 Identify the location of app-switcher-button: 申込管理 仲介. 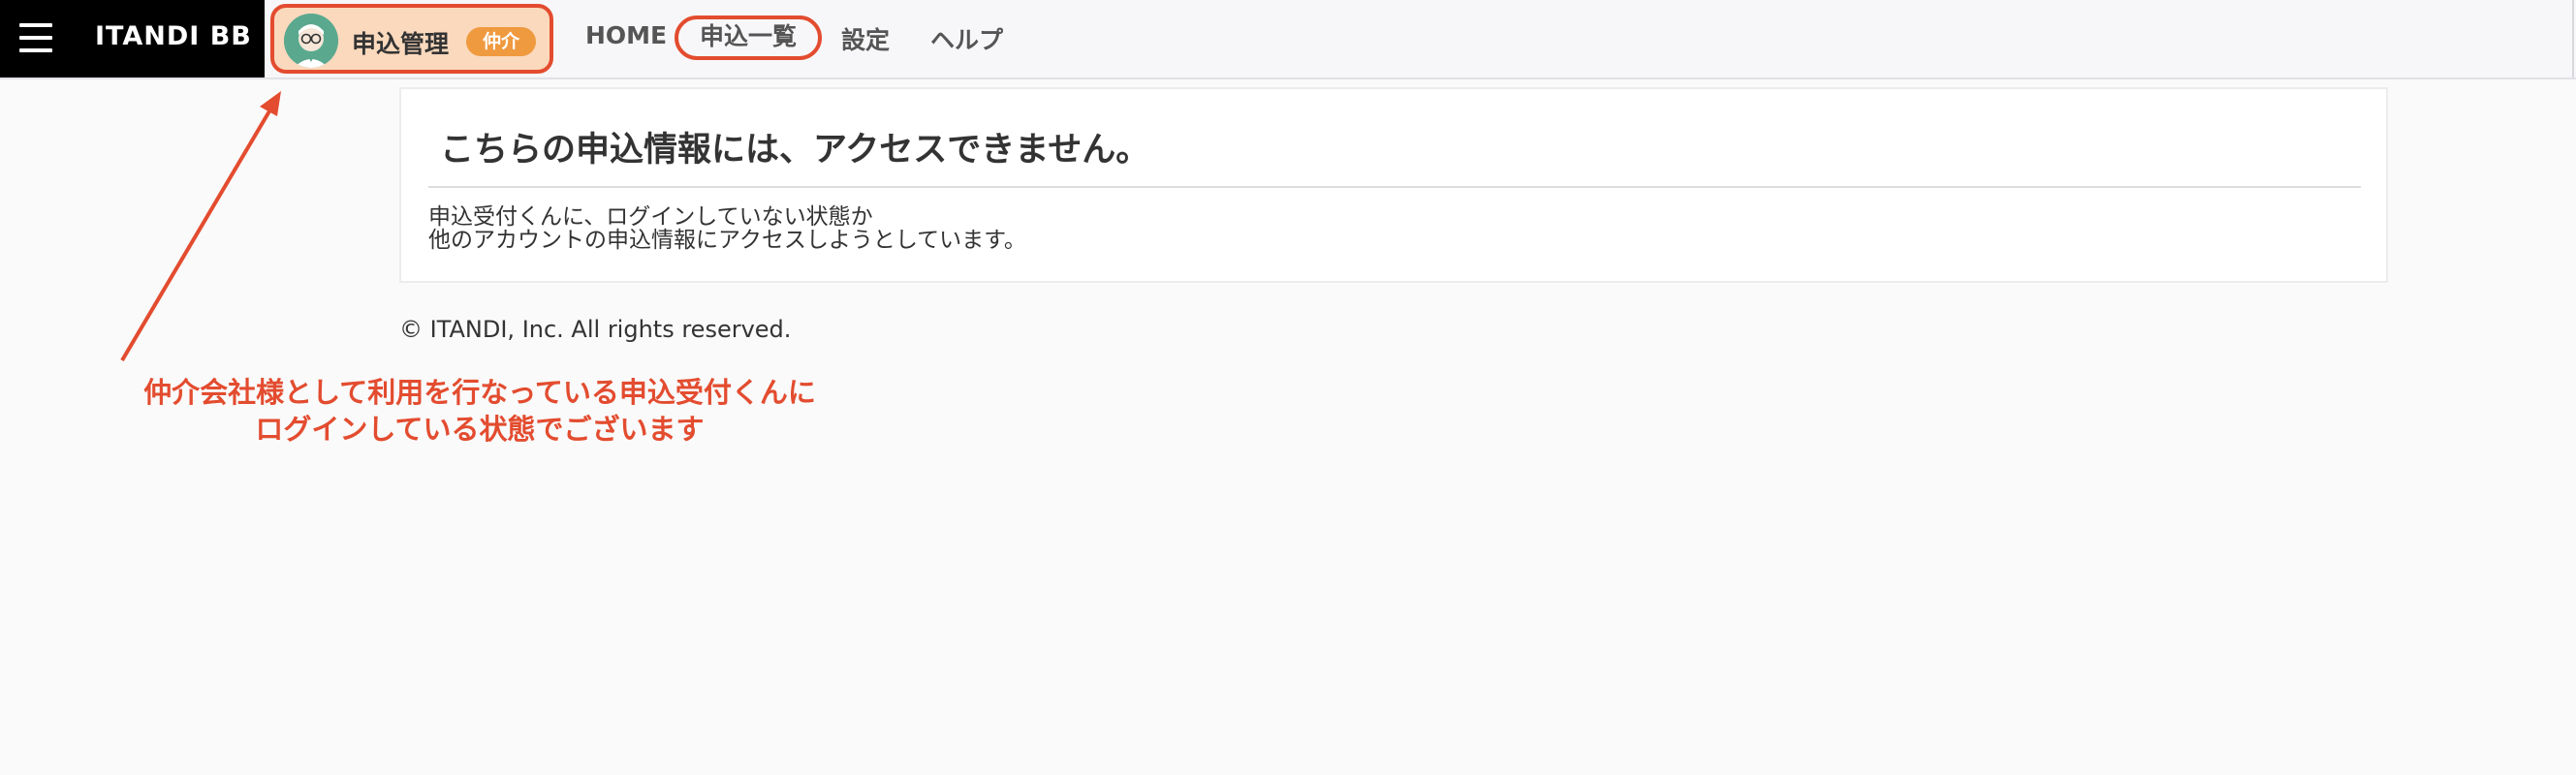
(411, 39).